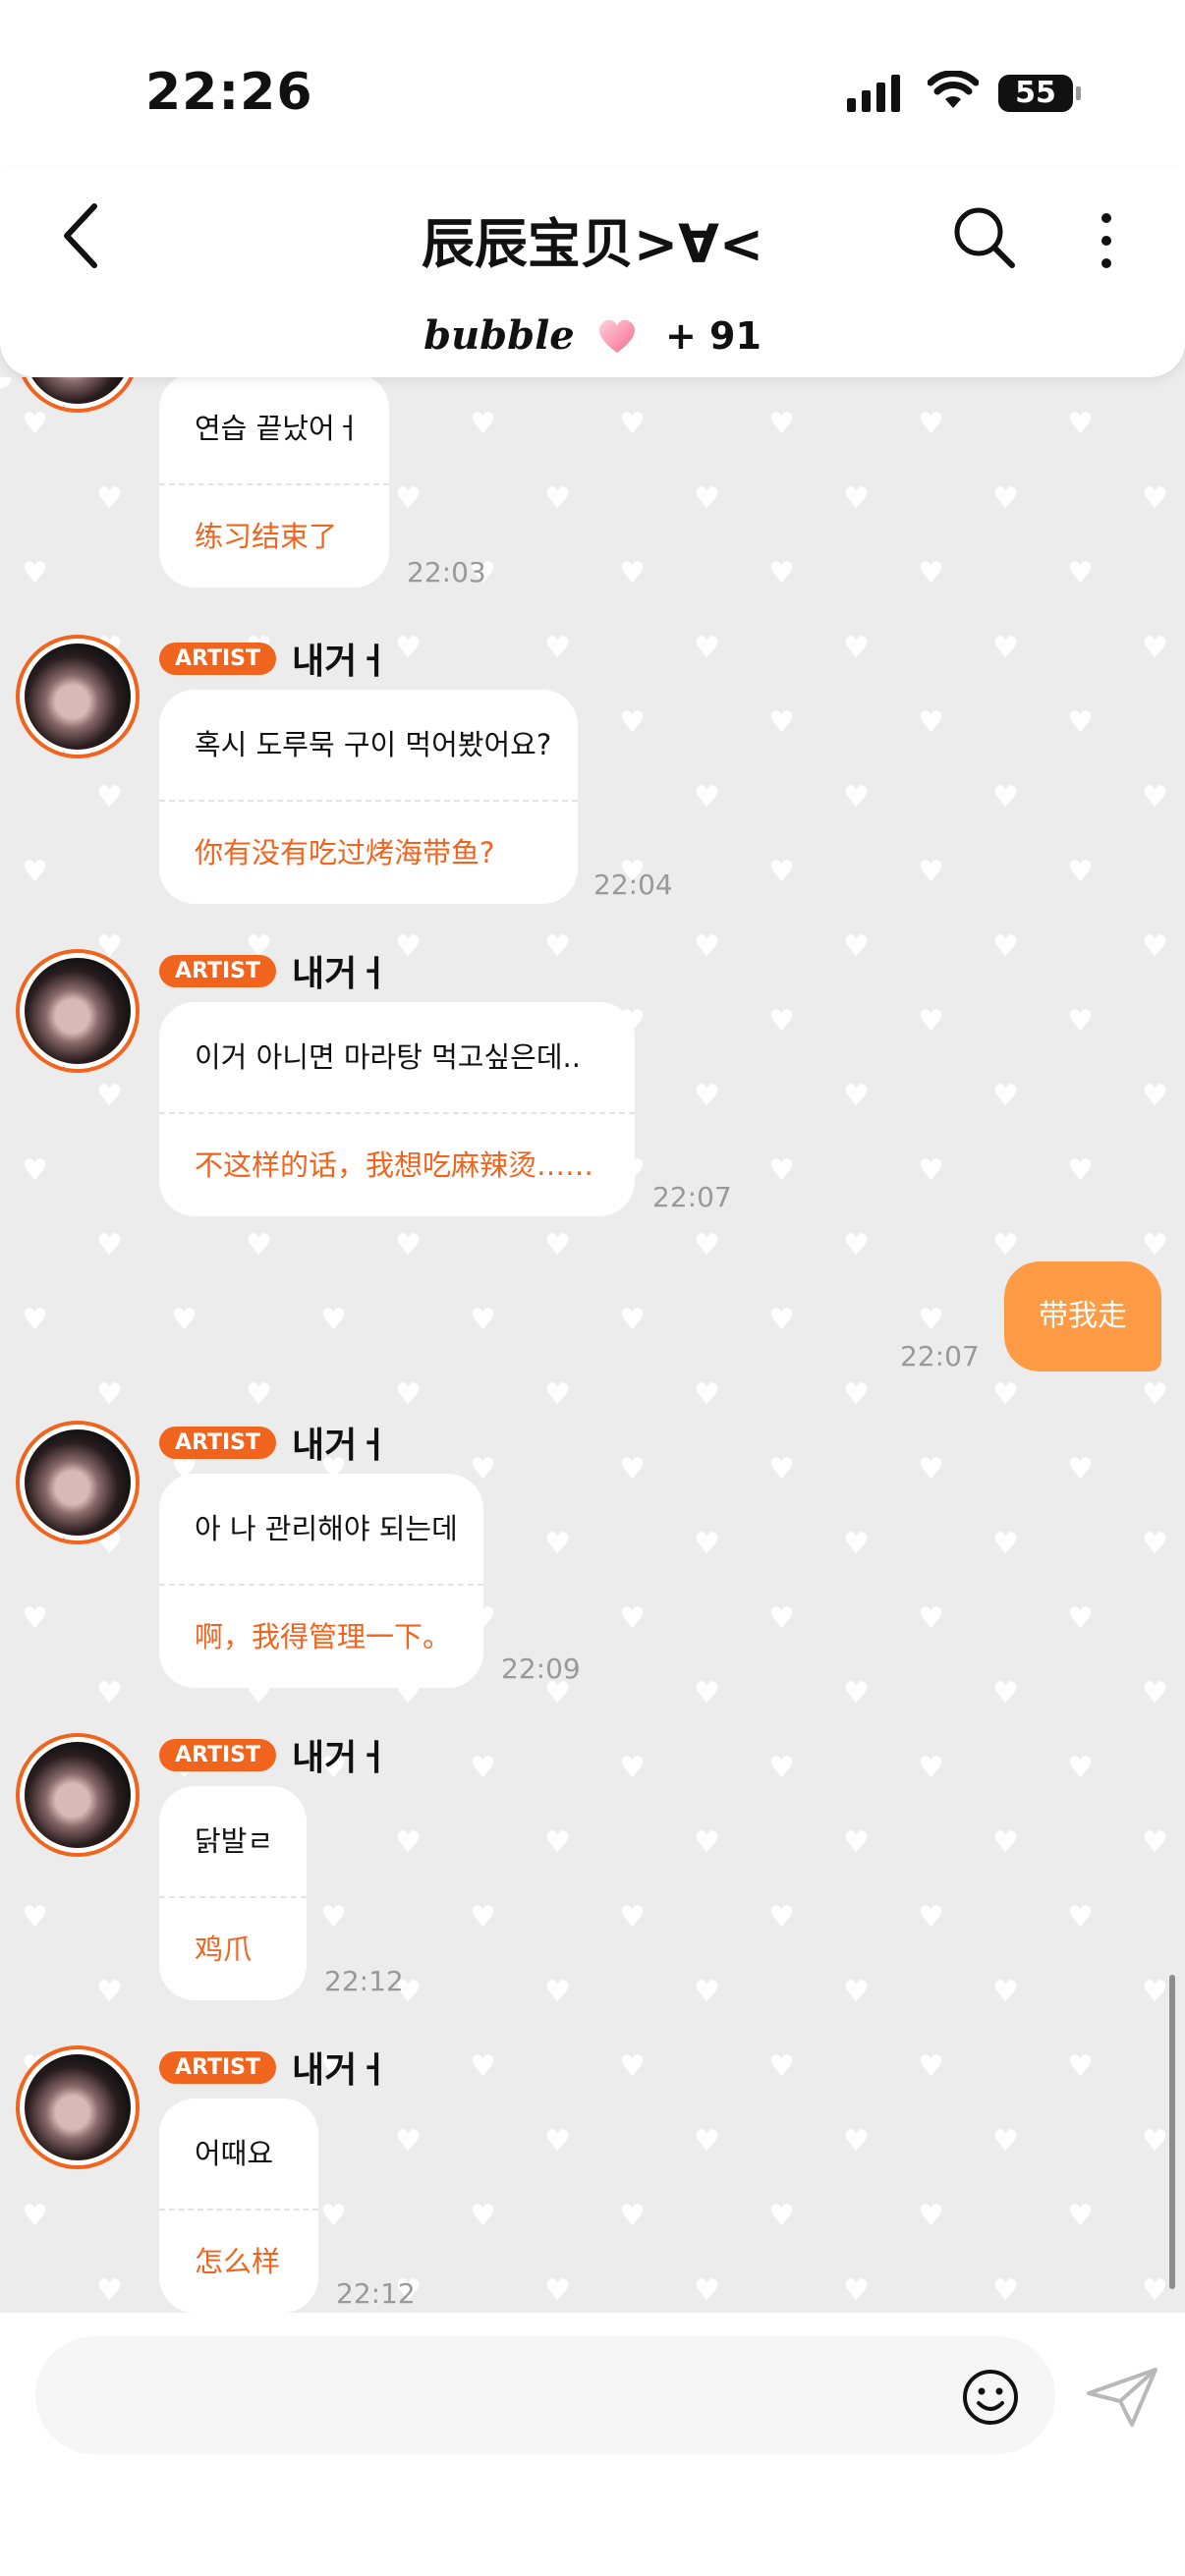 Image resolution: width=1185 pixels, height=2576 pixels. Describe the element at coordinates (499, 335) in the screenshot. I see `bubble-logo: bubble` at that location.